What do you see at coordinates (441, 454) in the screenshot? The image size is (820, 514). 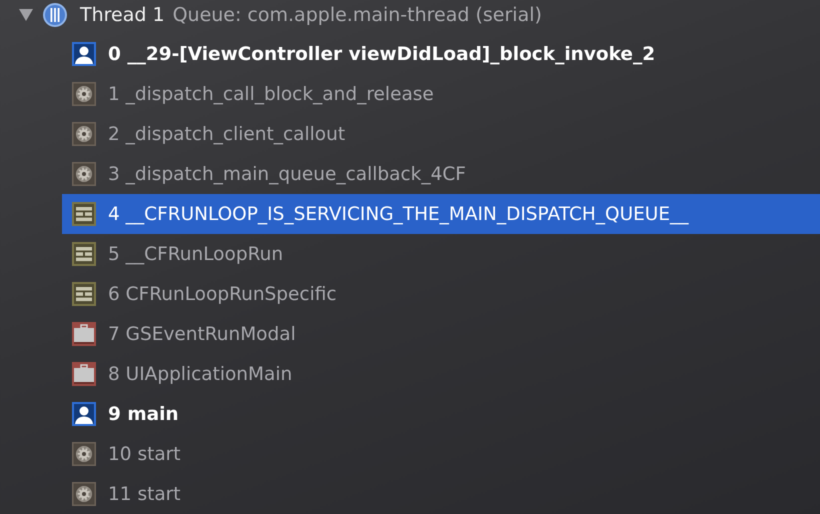 I see `stack-frame-row: 10 start` at bounding box center [441, 454].